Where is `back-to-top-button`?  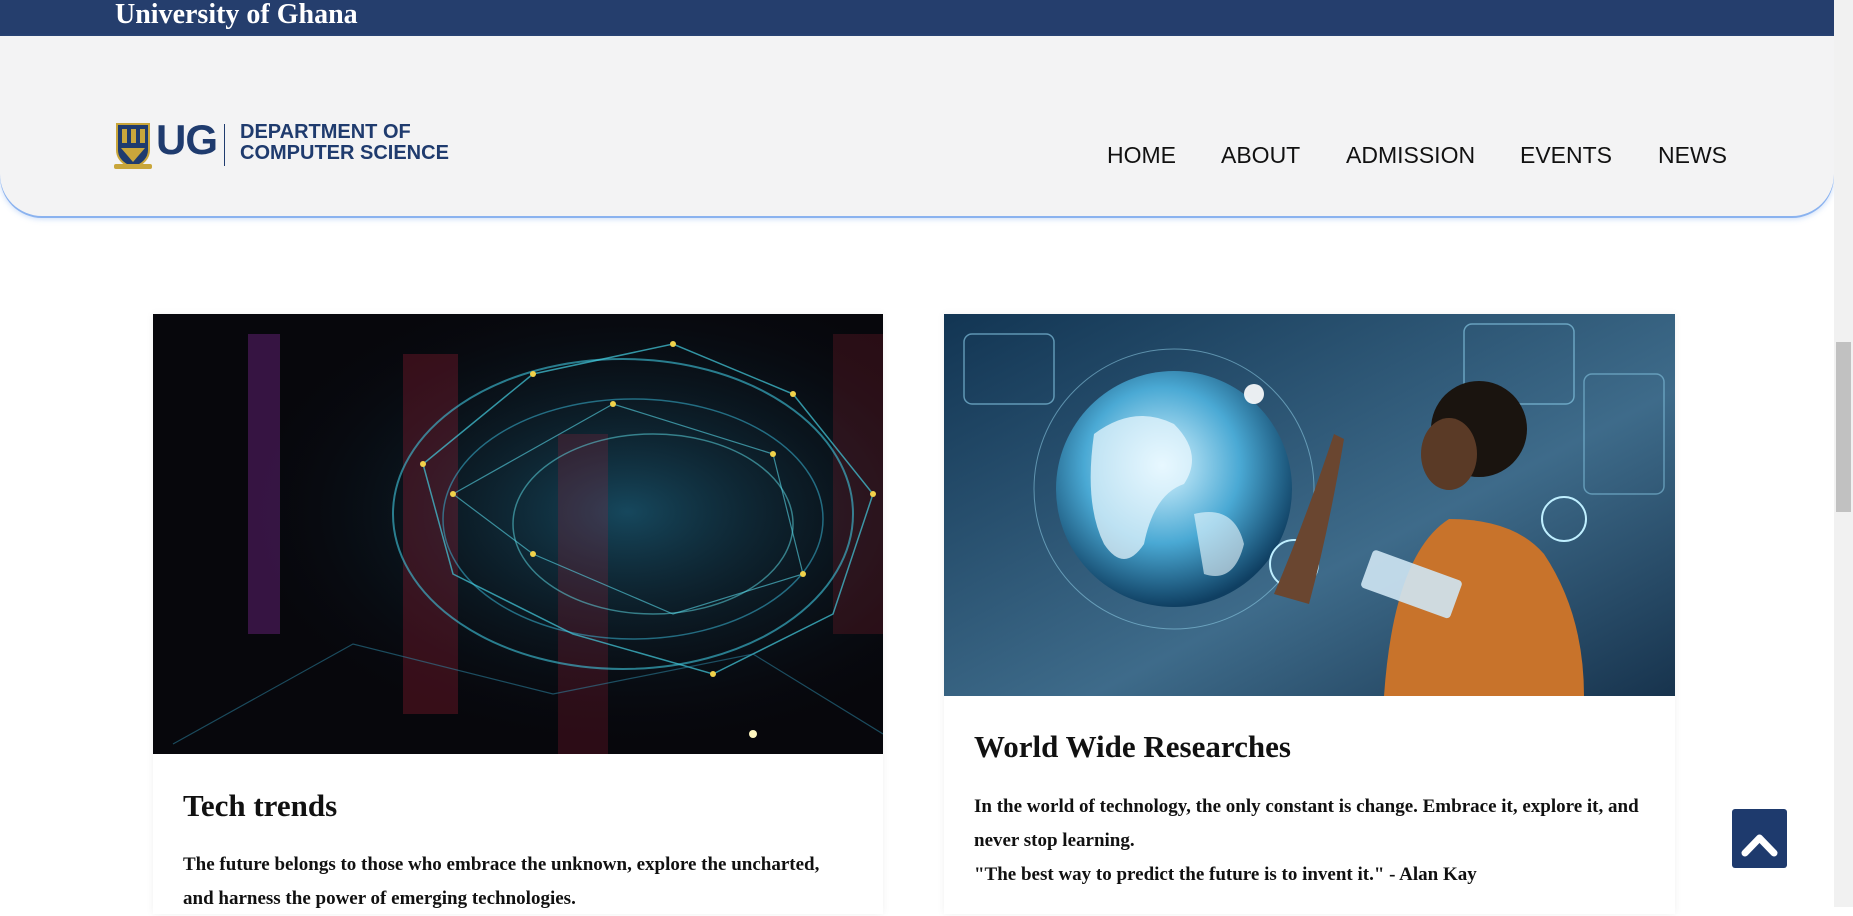 back-to-top-button is located at coordinates (1759, 838).